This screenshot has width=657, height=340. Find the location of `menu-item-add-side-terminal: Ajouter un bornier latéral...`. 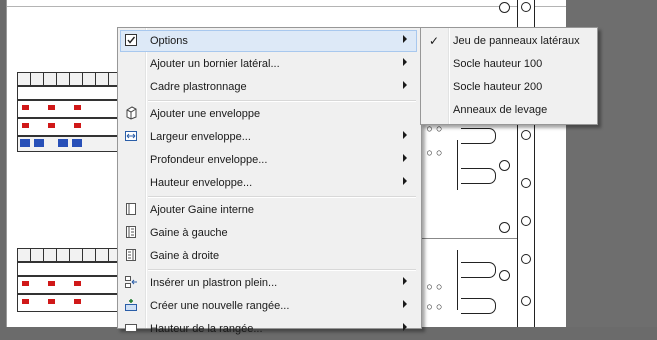

menu-item-add-side-terminal: Ajouter un bornier latéral... is located at coordinates (268, 64).